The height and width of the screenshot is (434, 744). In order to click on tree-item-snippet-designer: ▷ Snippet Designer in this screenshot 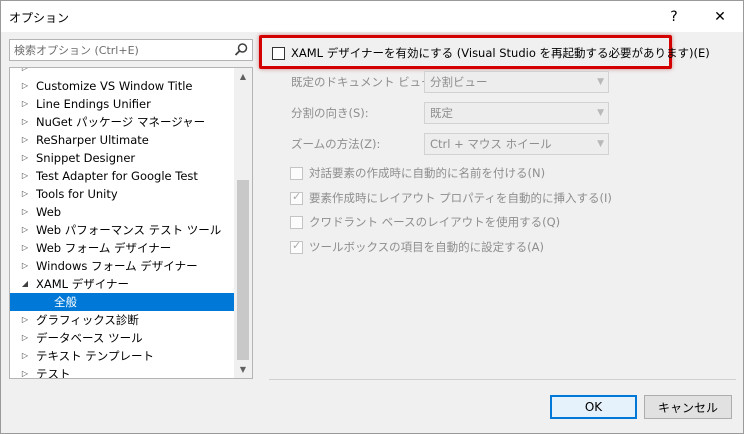, I will do `click(122, 158)`.